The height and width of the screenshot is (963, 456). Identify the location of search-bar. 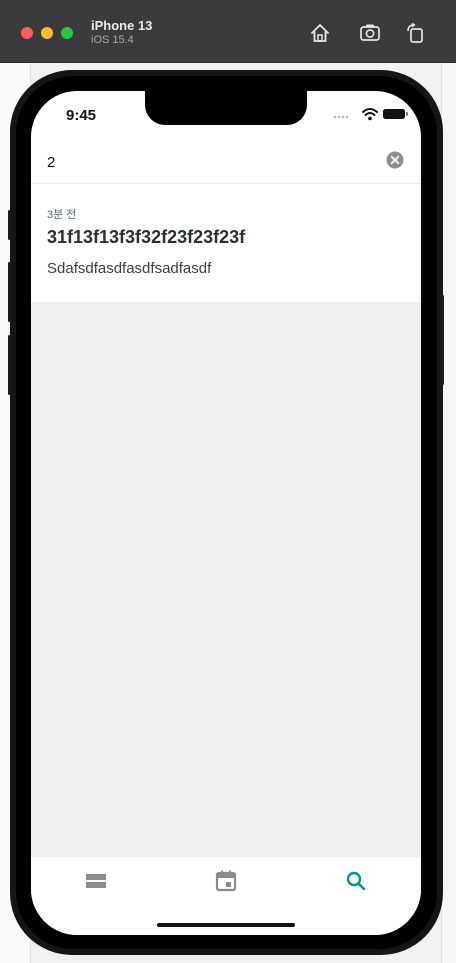
(226, 163).